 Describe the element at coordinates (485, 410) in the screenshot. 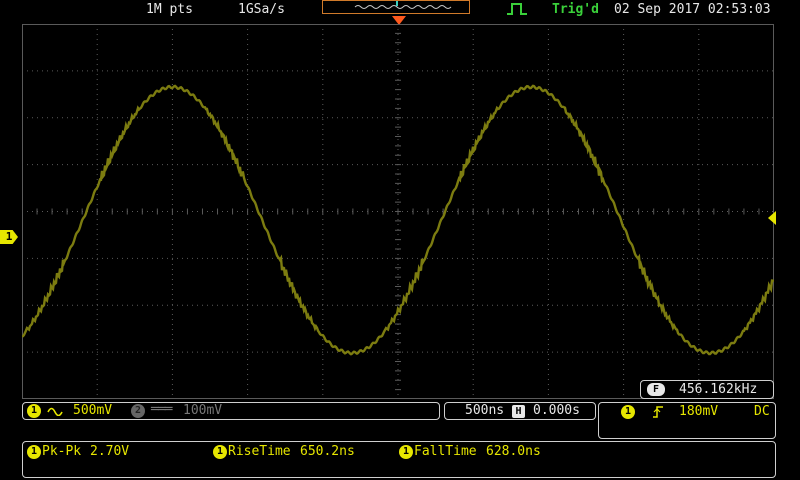

I see `timebase-scale: 500ns` at that location.